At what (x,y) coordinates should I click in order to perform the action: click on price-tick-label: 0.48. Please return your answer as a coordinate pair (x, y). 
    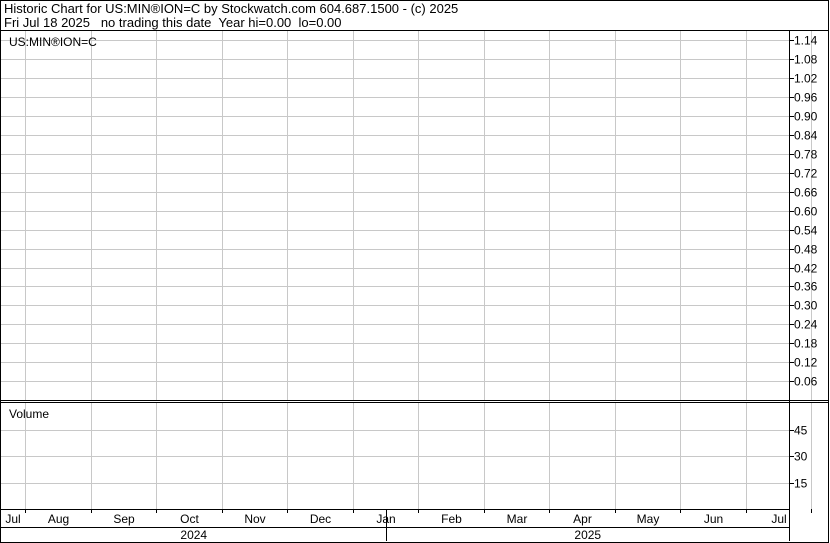
    Looking at the image, I should click on (806, 250).